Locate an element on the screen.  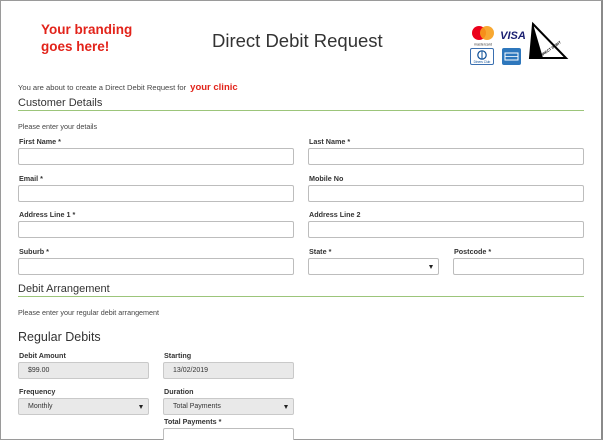
suburb-label: Suburb * is located at coordinates (34, 251).